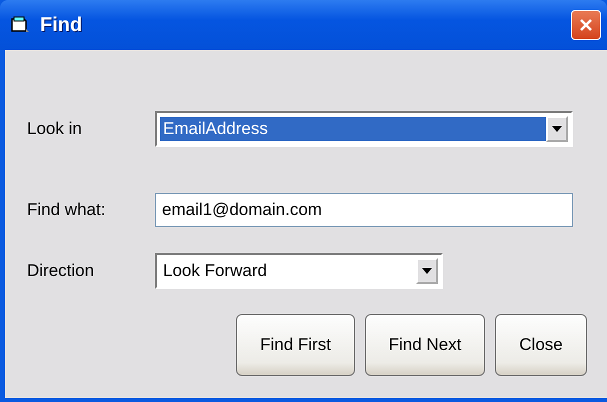 The image size is (607, 402). I want to click on dropdown-value: EmailAddress, so click(353, 129).